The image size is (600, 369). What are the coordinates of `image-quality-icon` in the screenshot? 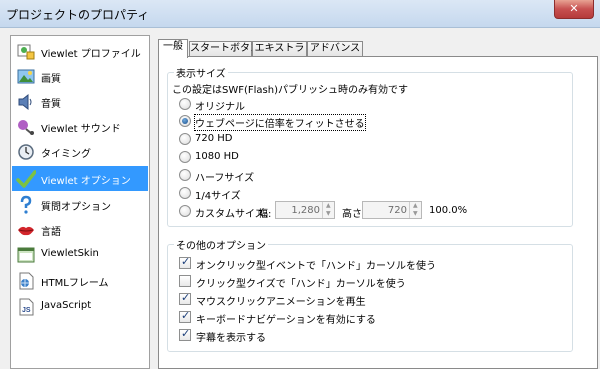 It's located at (26, 76).